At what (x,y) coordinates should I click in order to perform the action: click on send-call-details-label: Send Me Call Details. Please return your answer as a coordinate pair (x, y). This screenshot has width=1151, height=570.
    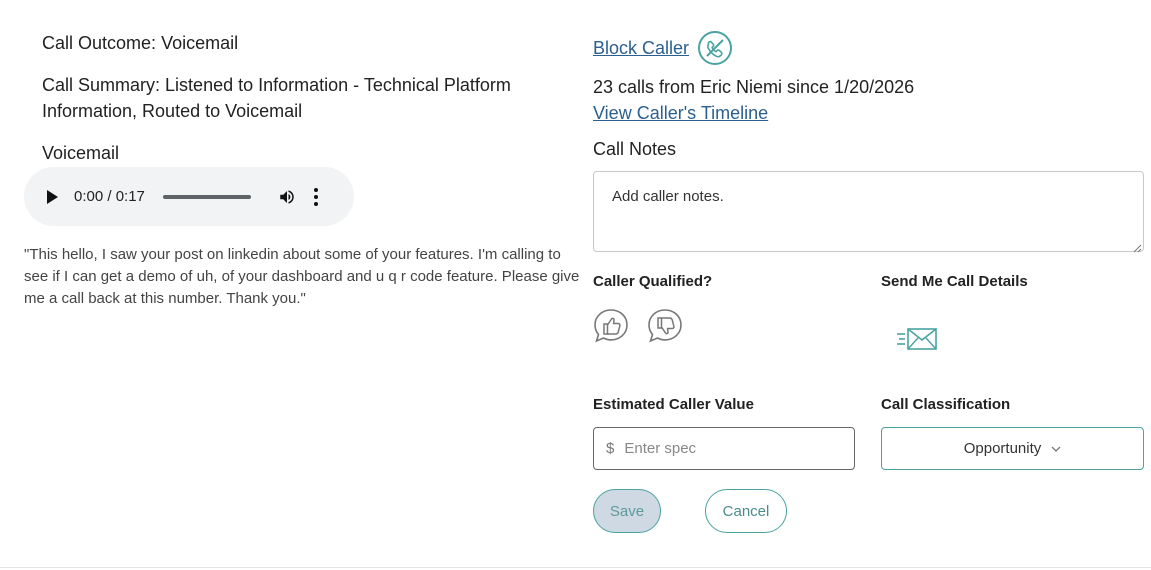
    Looking at the image, I should click on (954, 281).